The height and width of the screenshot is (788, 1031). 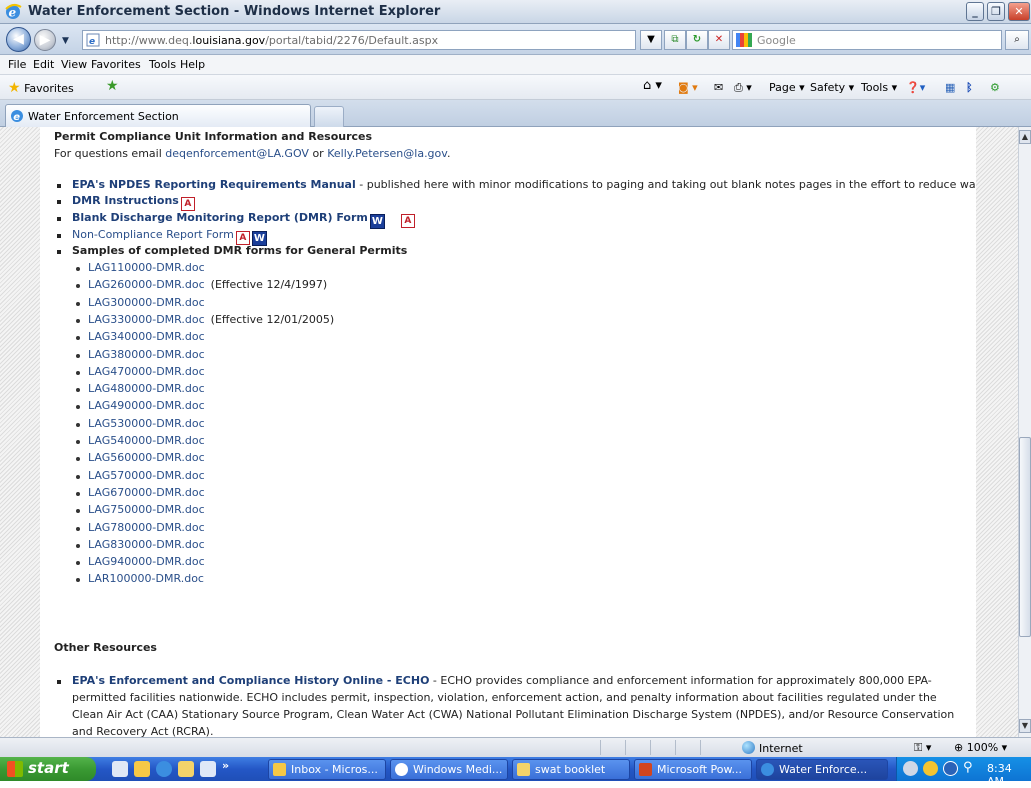 What do you see at coordinates (675, 40) in the screenshot?
I see `compatibility-icon: ⧉` at bounding box center [675, 40].